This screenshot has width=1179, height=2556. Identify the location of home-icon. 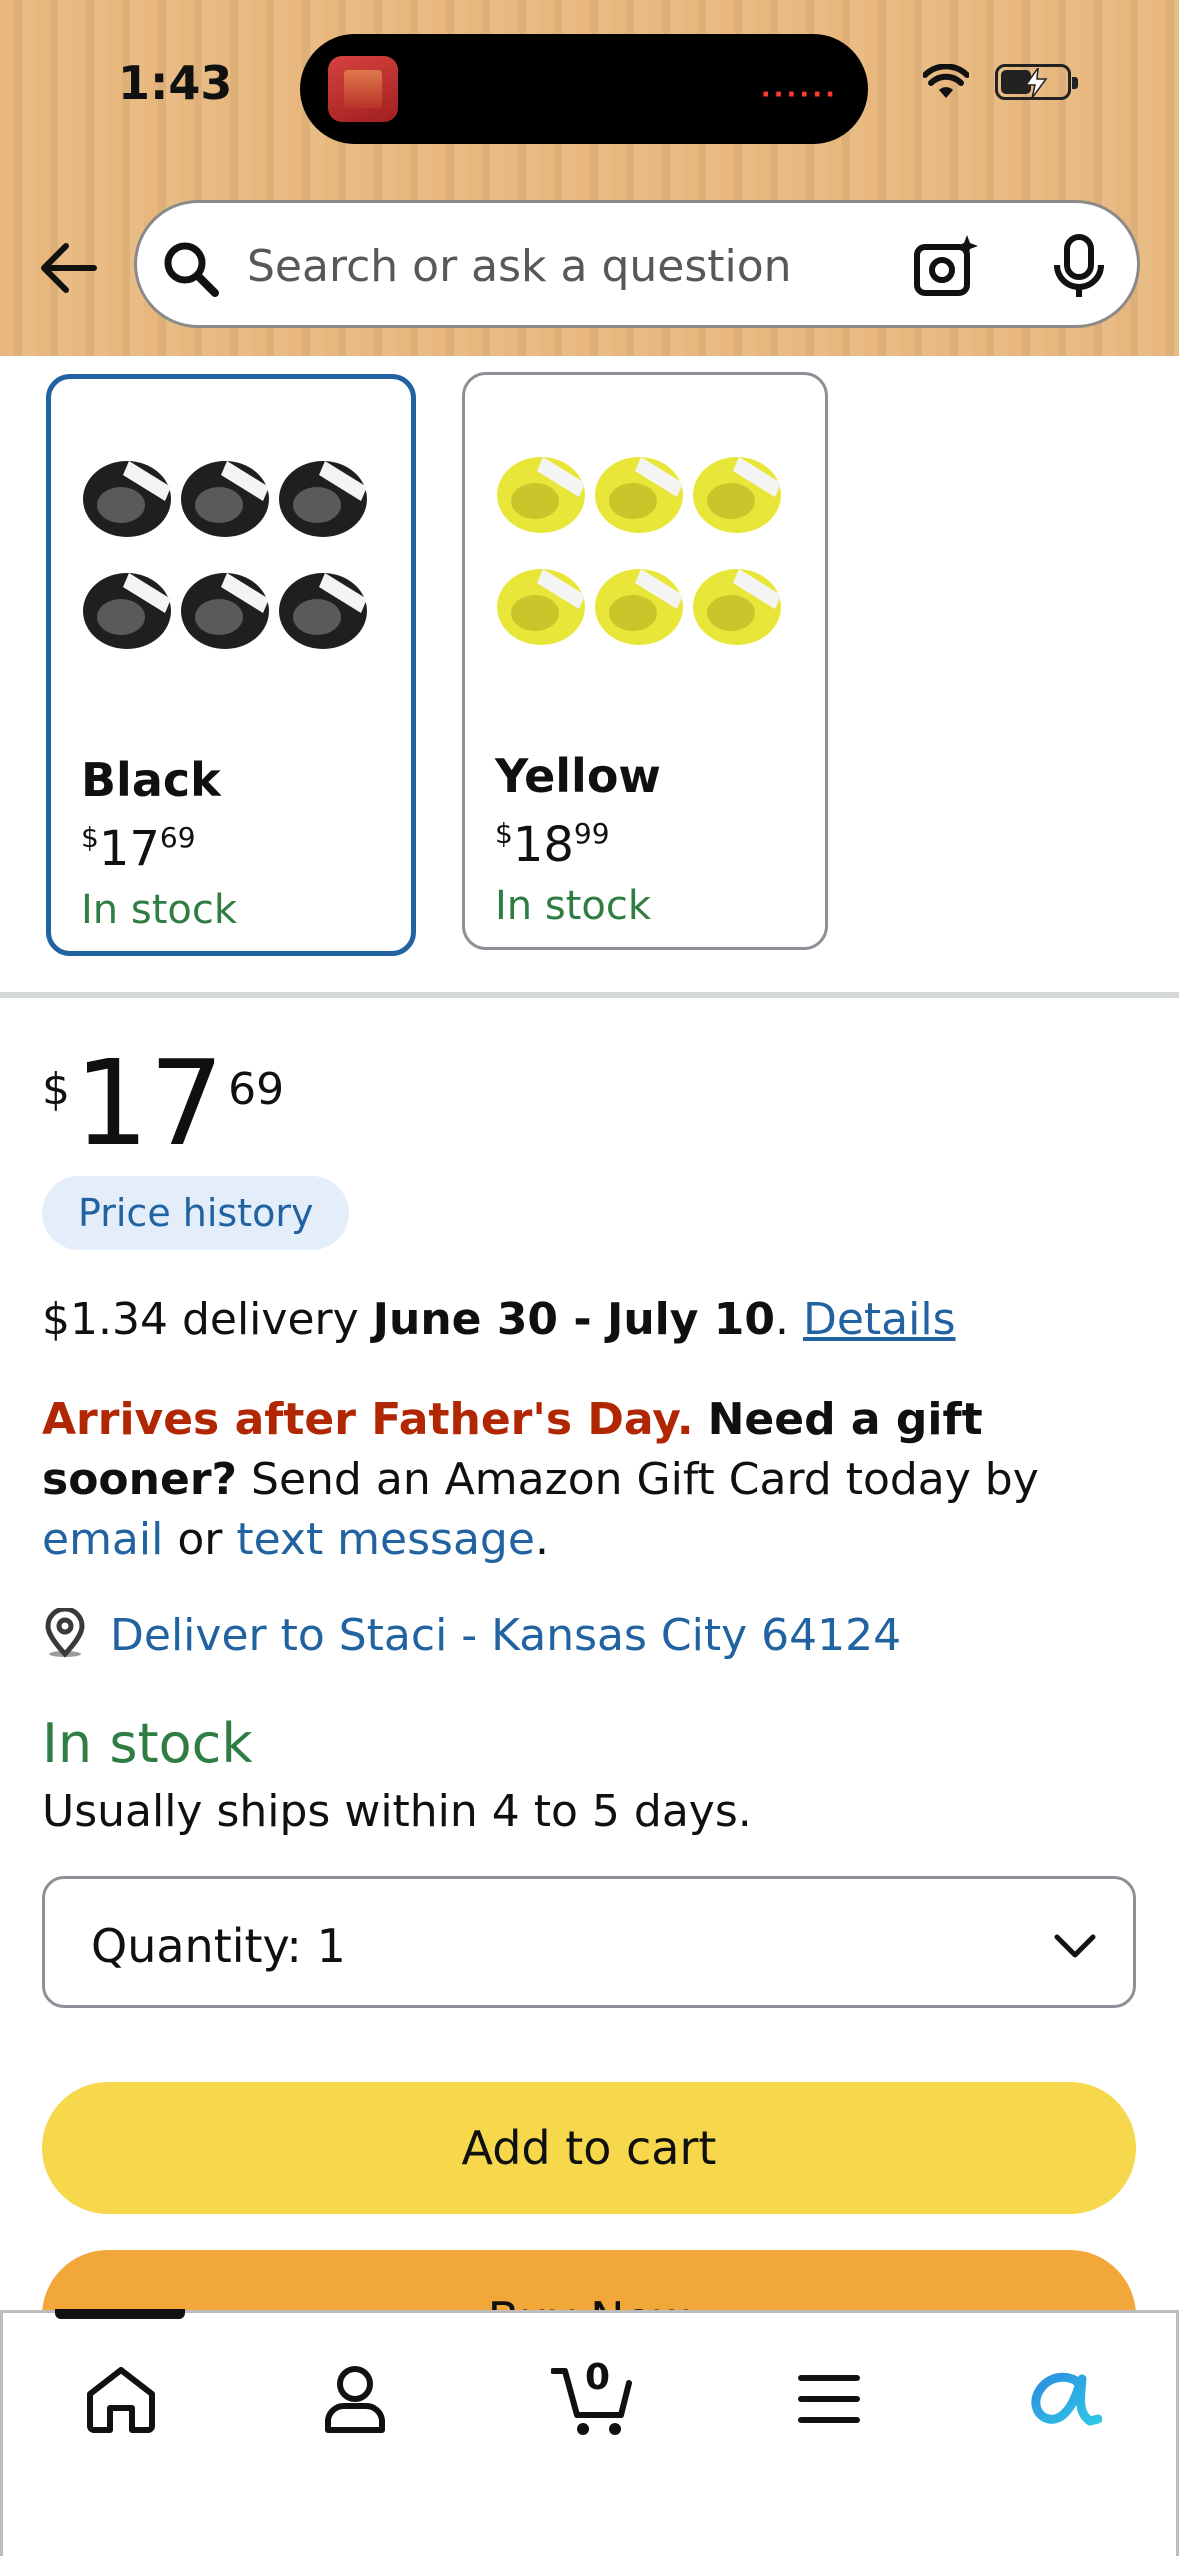
(121, 2399).